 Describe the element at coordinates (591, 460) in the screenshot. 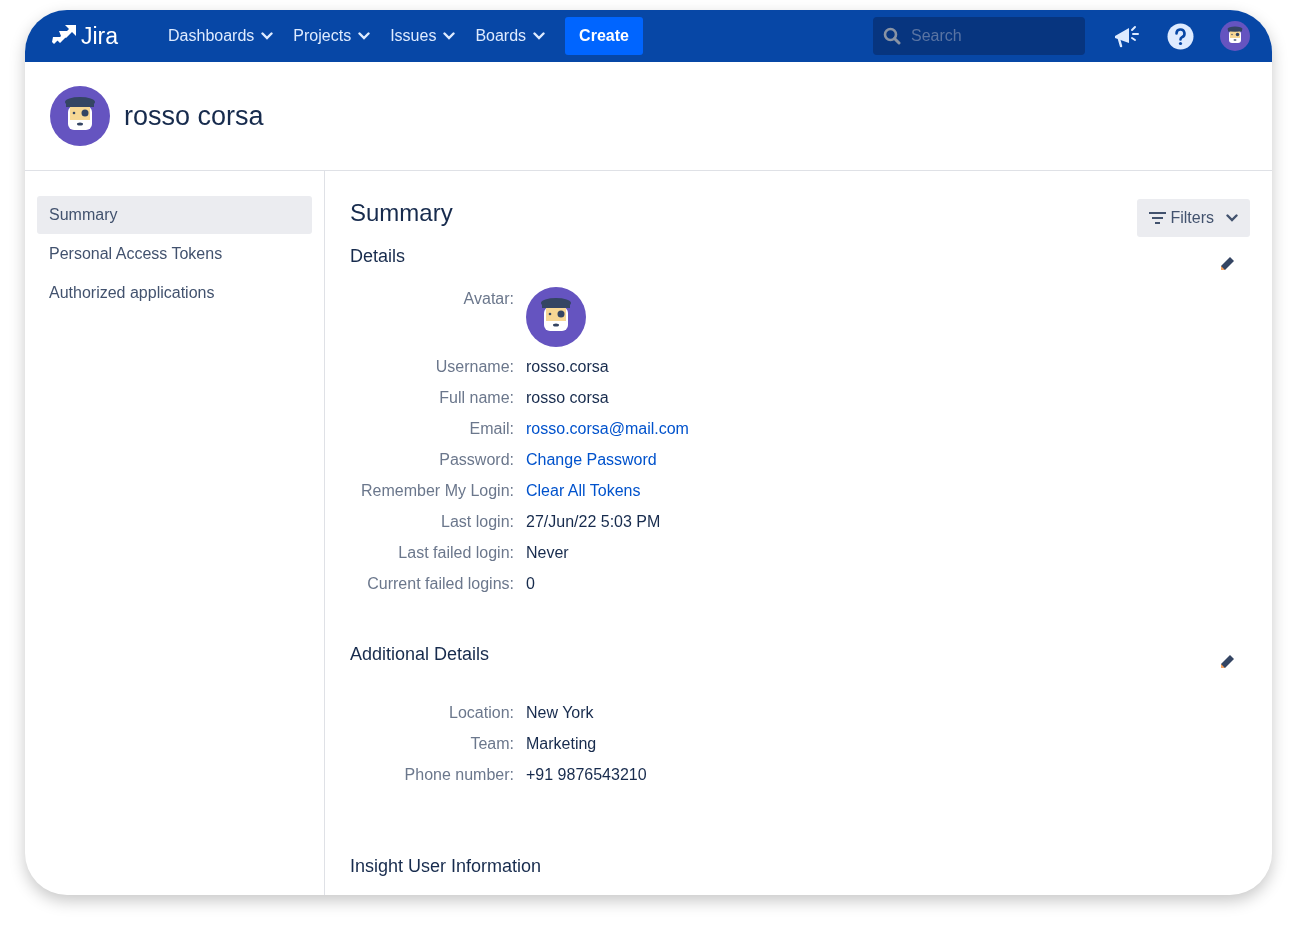

I see `field-link: Change Password` at that location.